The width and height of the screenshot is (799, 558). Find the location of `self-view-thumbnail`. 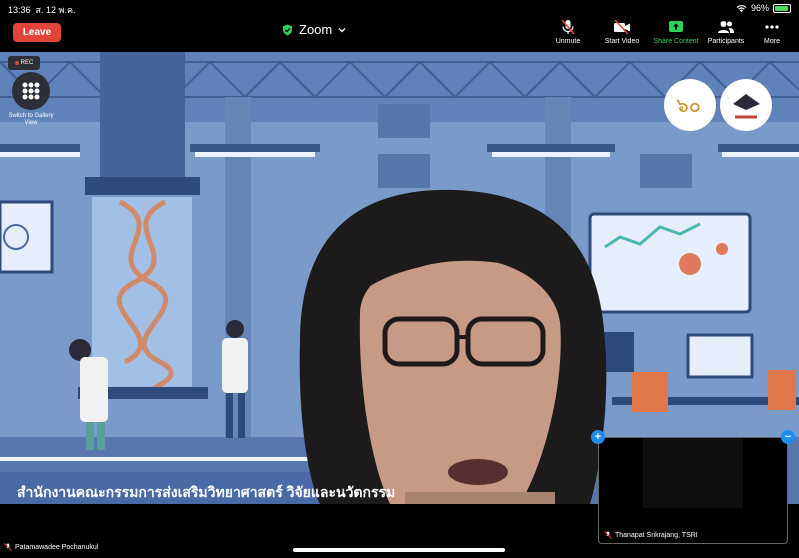

self-view-thumbnail is located at coordinates (693, 490).